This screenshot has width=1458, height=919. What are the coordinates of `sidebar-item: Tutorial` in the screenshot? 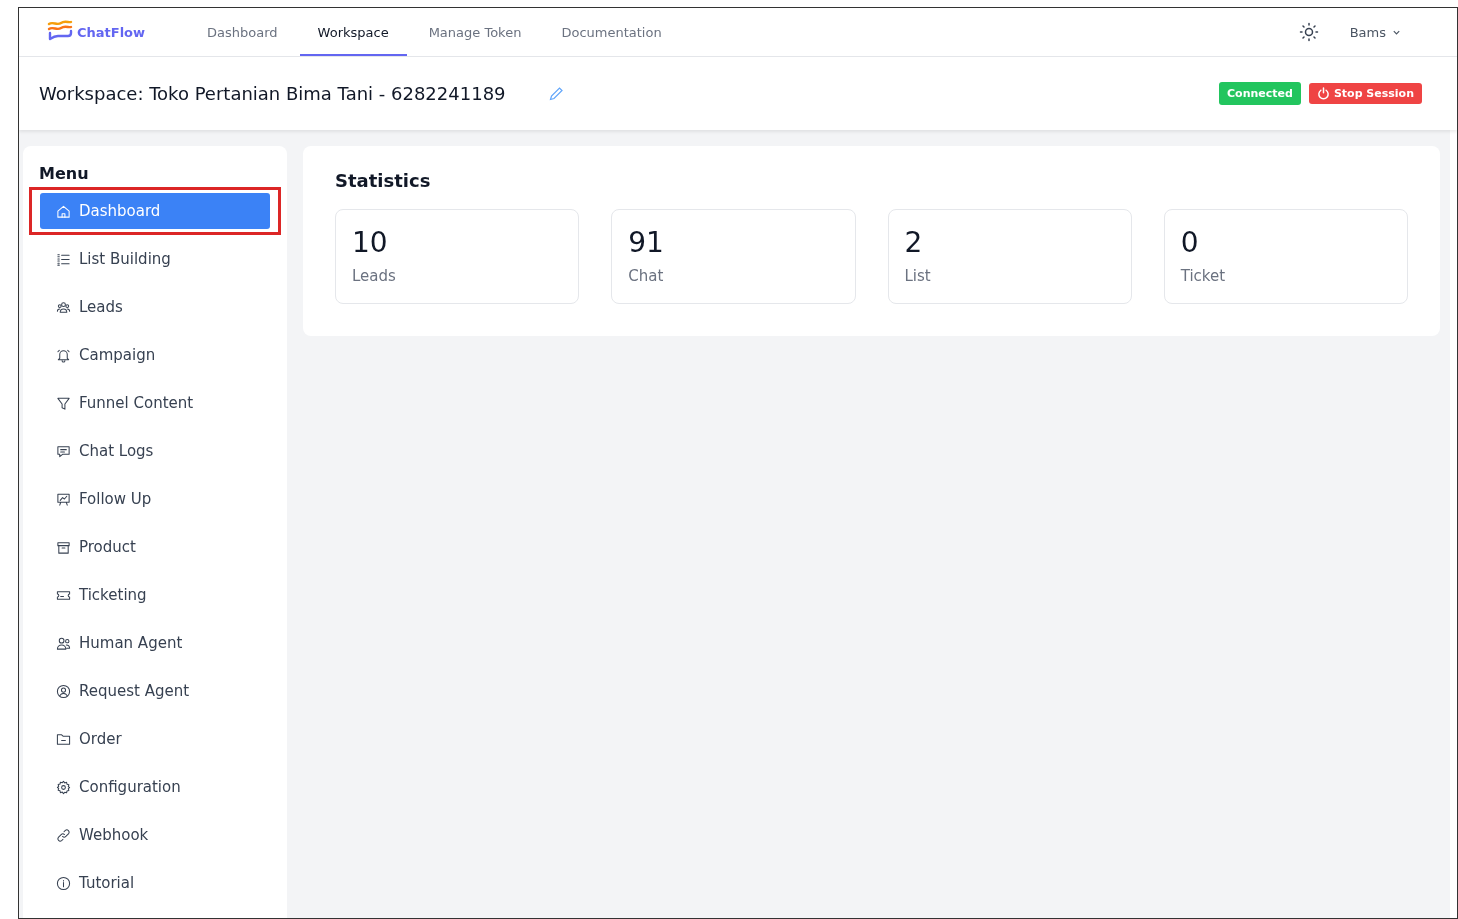 It's located at (155, 883).